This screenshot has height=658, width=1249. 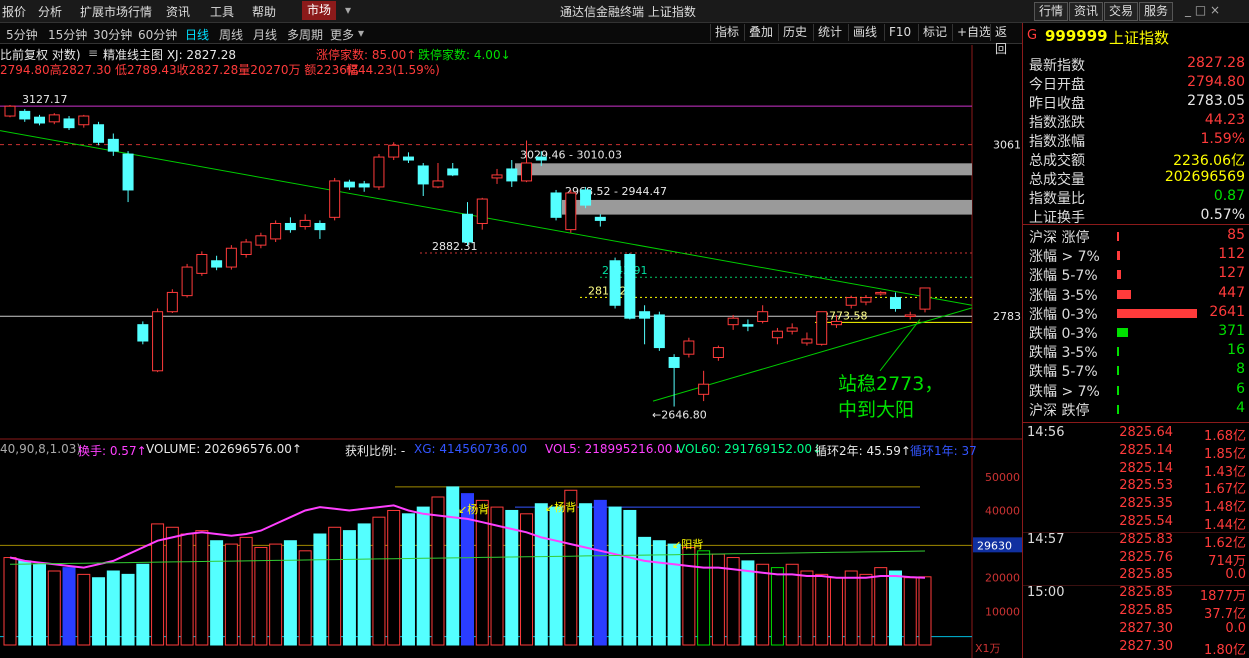 I want to click on tab-trade: 交易, so click(x=1121, y=11).